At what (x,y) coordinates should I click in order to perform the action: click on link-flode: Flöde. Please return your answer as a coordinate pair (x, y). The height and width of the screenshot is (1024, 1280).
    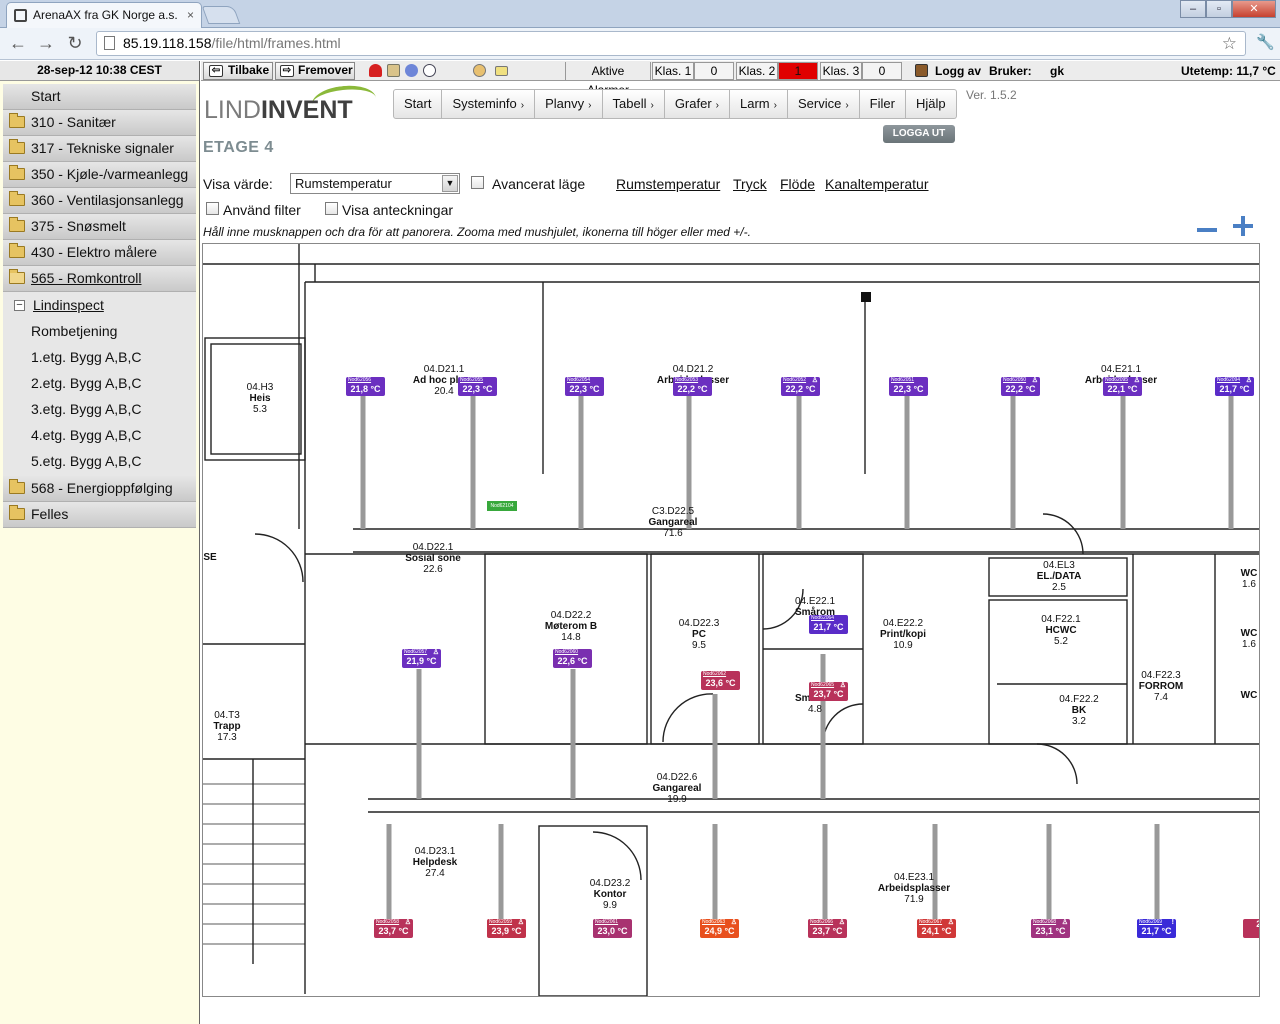
    Looking at the image, I should click on (797, 184).